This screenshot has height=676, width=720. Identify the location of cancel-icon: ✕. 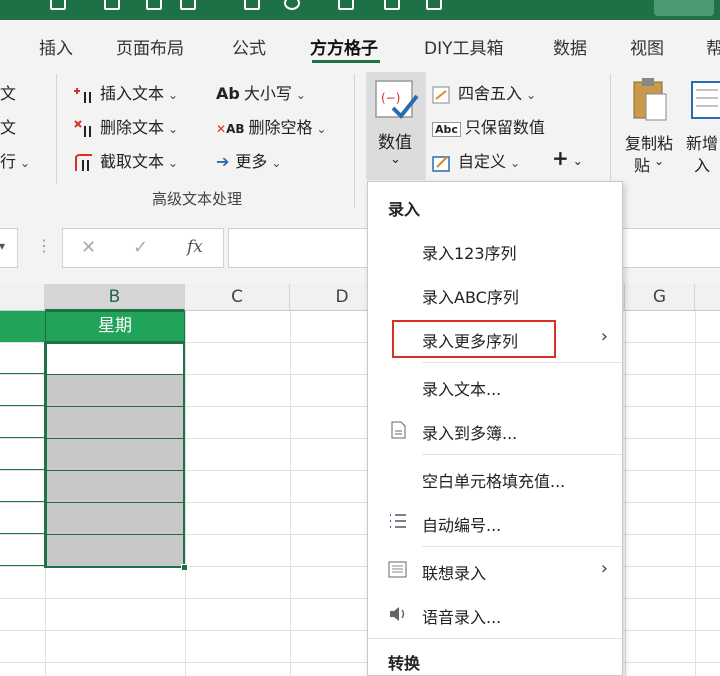
(88, 247).